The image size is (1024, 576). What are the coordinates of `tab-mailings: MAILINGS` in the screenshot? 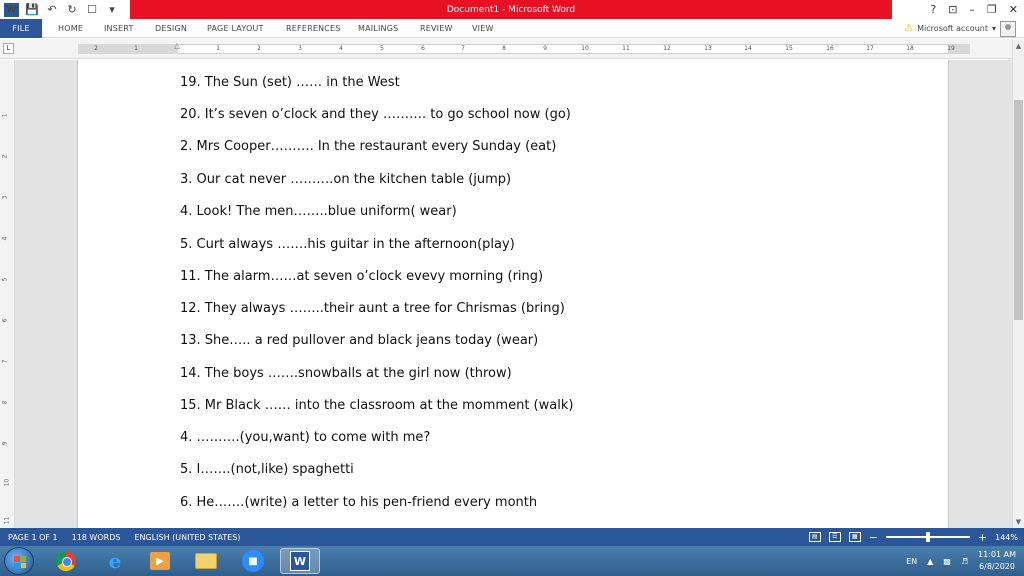 It's located at (378, 28).